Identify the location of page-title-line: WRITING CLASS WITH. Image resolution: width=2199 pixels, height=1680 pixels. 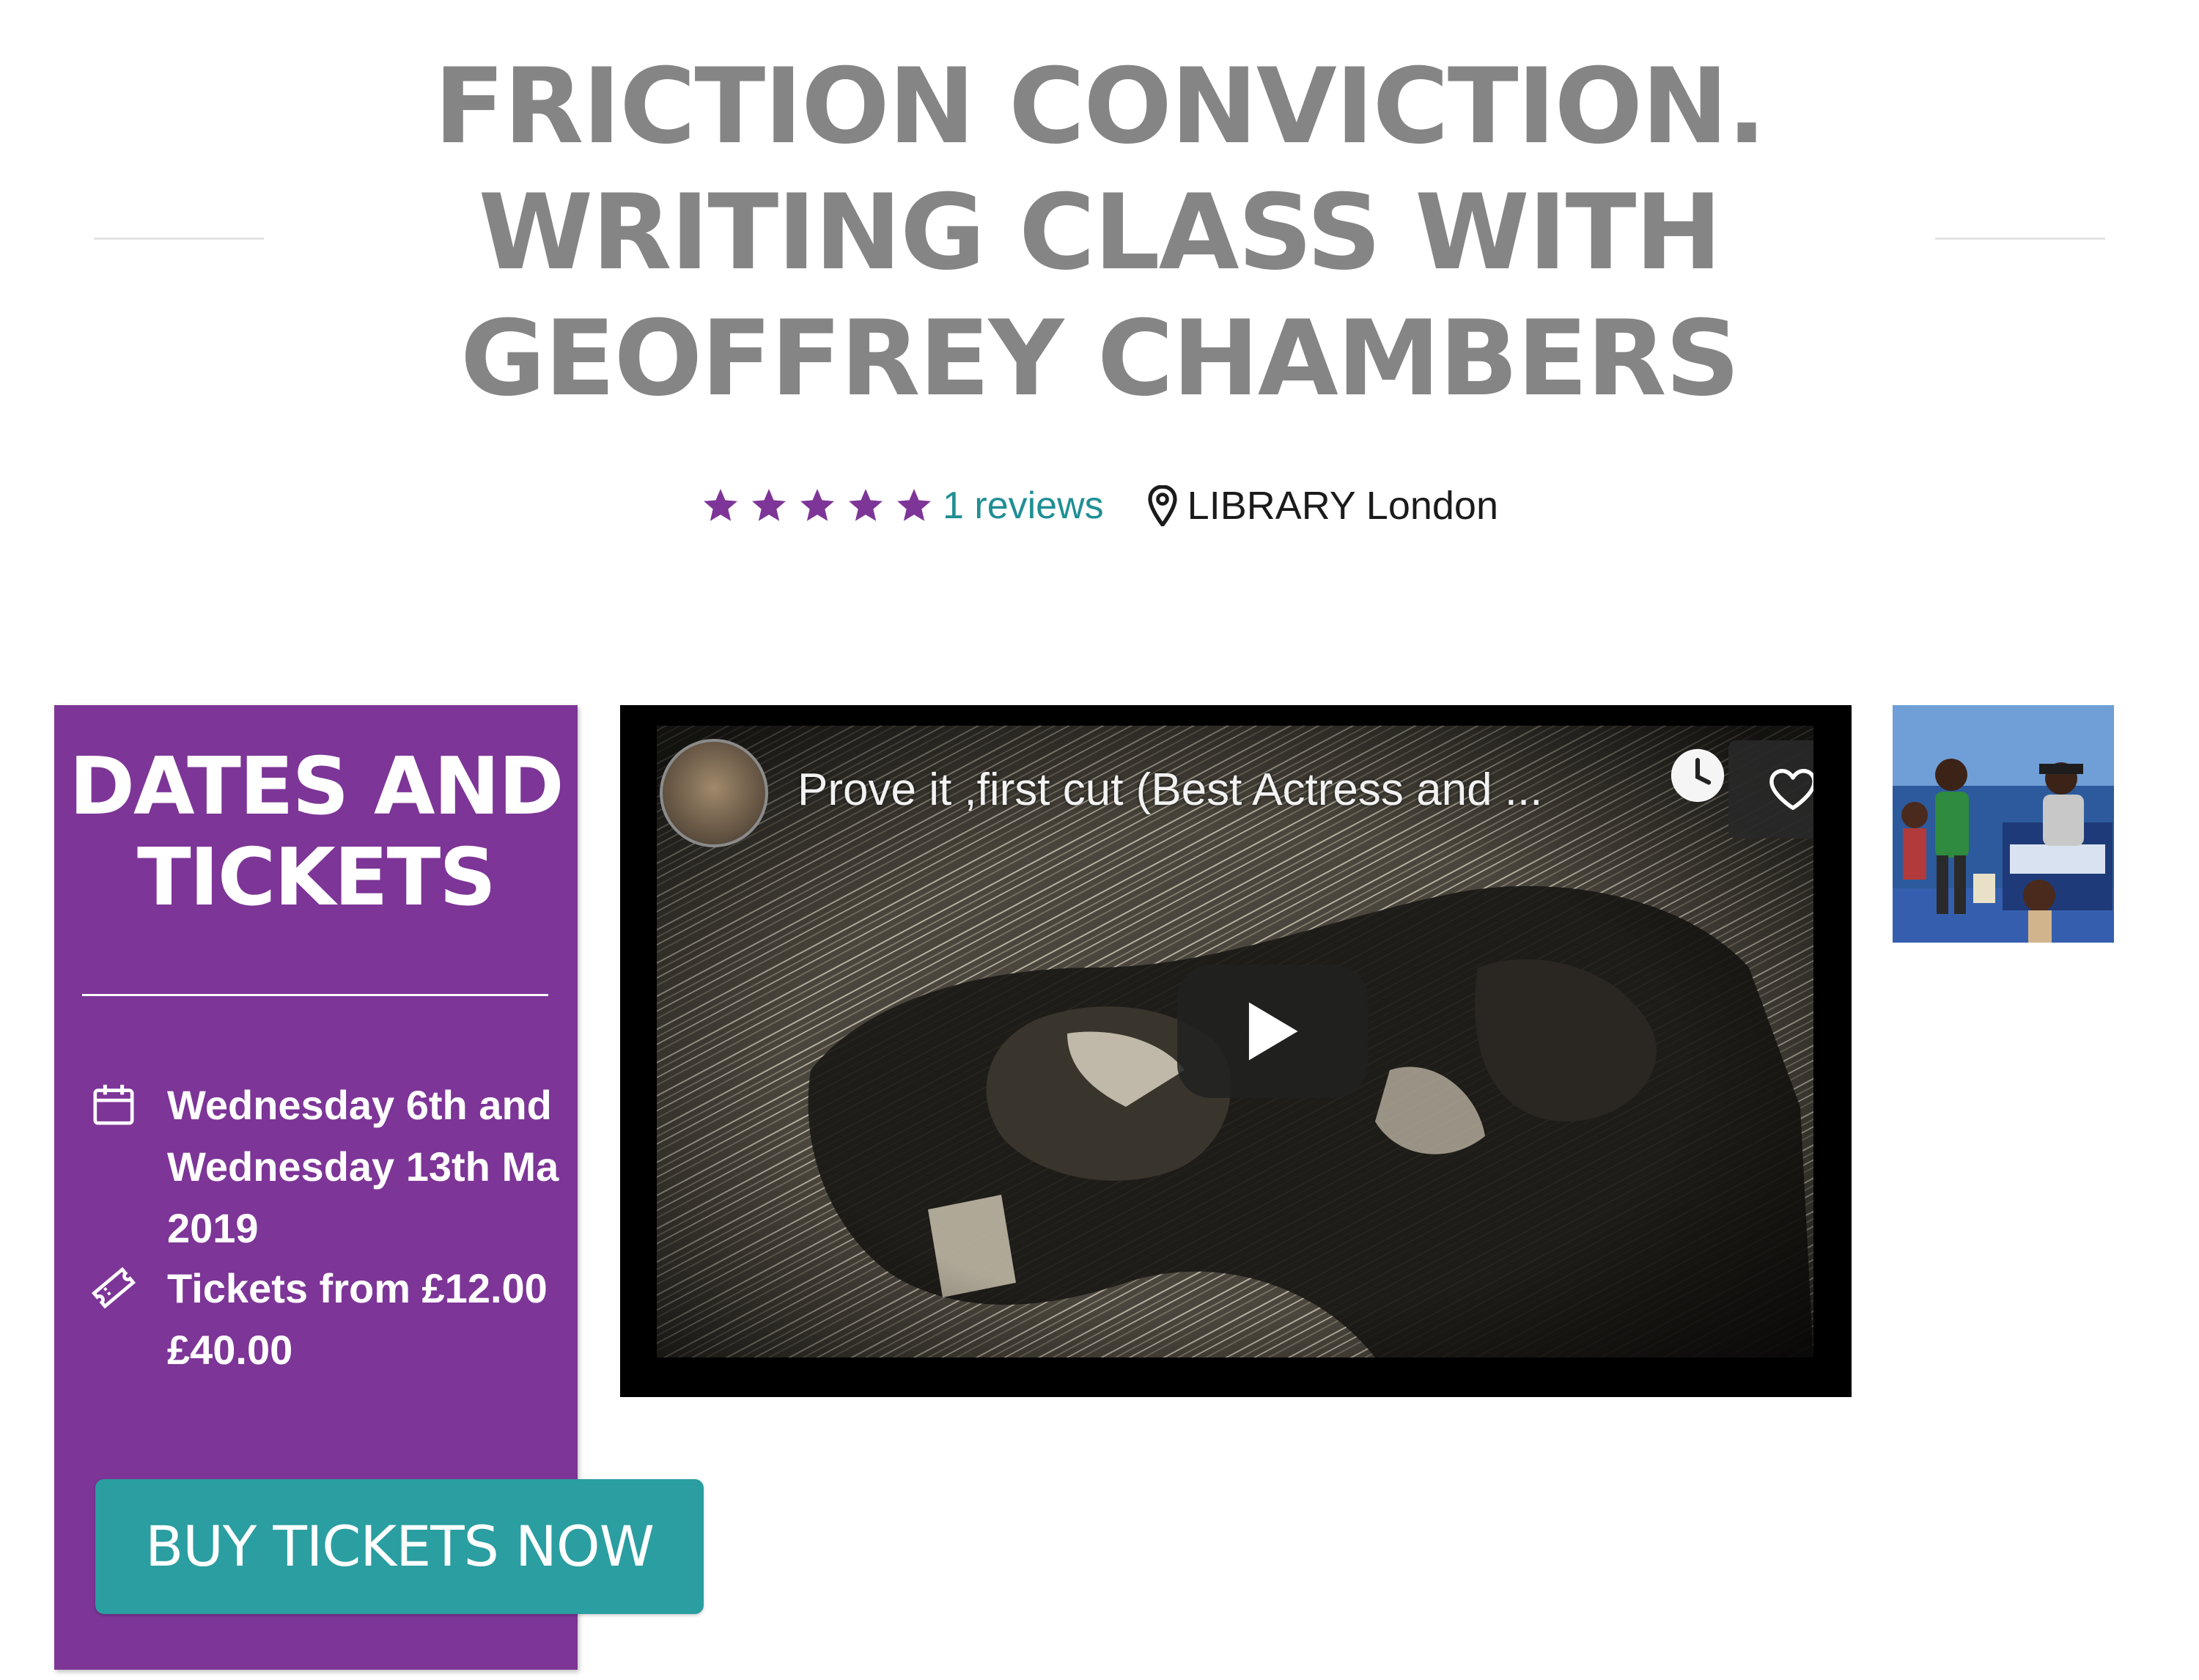
(1100, 232).